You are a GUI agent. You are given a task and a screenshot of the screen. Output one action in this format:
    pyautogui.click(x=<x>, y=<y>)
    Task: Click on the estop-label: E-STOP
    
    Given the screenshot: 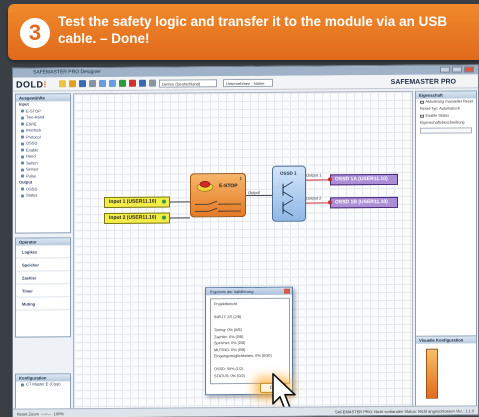 What is the action you would take?
    pyautogui.click(x=228, y=186)
    